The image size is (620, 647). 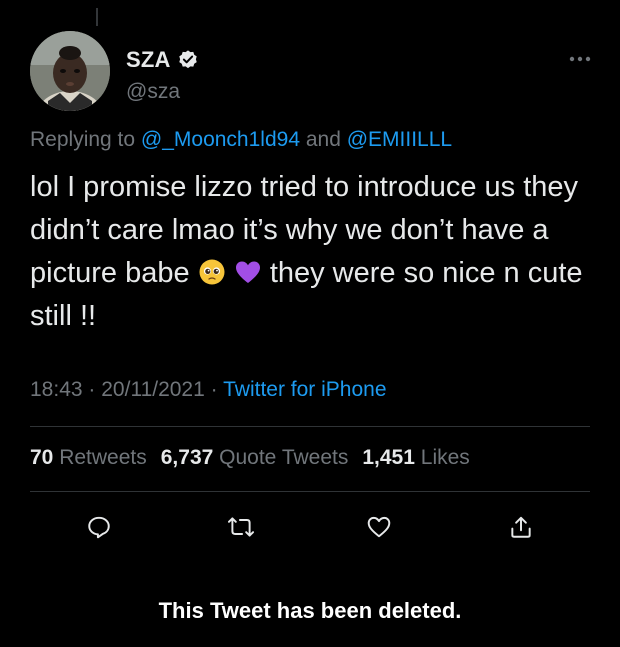 I want to click on like-icon, so click(x=379, y=527).